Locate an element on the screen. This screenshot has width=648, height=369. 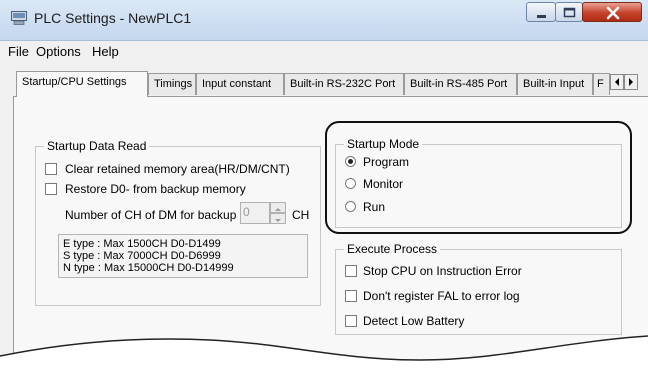
radio-program-label: Program is located at coordinates (386, 162).